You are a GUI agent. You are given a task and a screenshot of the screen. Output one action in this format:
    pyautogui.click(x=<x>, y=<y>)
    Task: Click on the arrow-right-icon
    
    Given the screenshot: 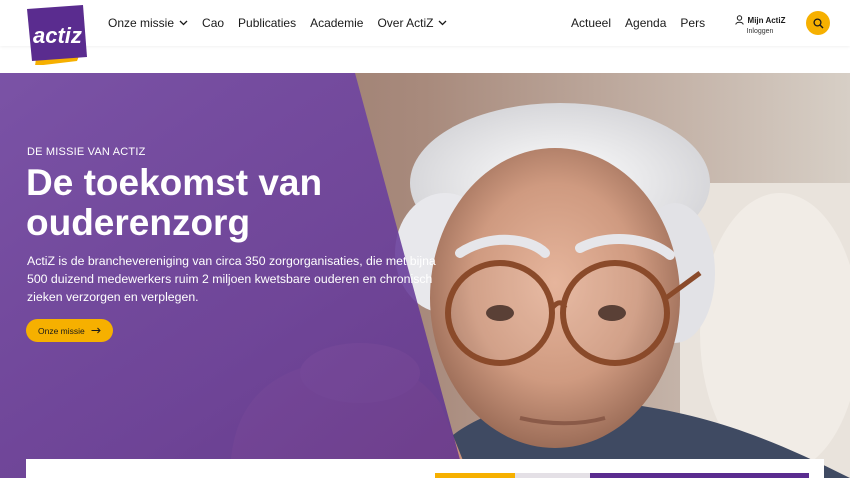 What is the action you would take?
    pyautogui.click(x=96, y=330)
    